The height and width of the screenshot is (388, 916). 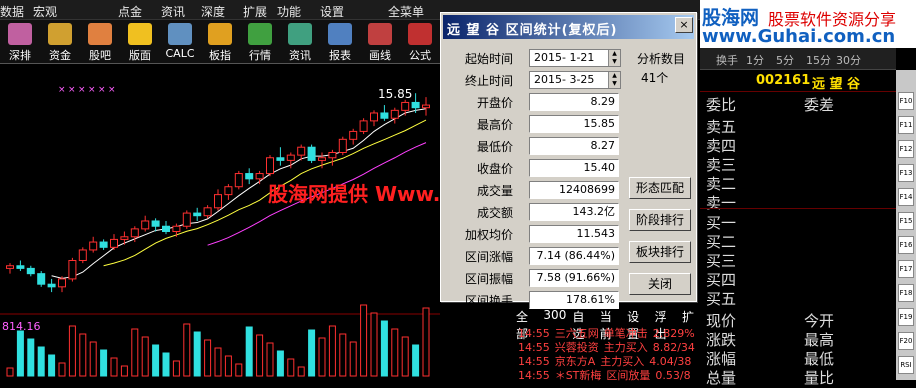 What do you see at coordinates (906, 317) in the screenshot?
I see `sidebar-button: F19` at bounding box center [906, 317].